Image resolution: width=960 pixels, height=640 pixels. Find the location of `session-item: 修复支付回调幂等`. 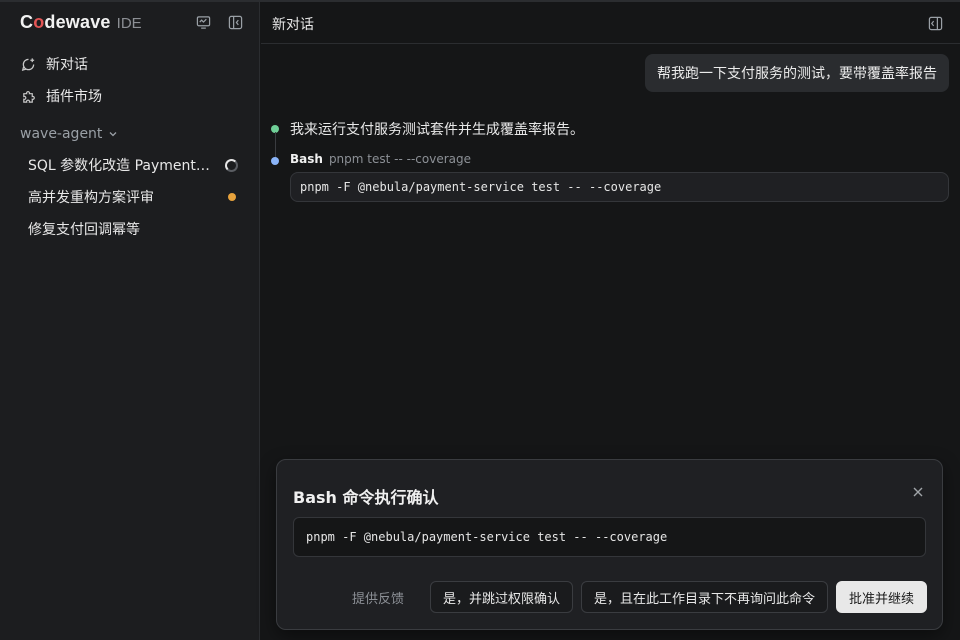

session-item: 修复支付回调幂等 is located at coordinates (134, 229).